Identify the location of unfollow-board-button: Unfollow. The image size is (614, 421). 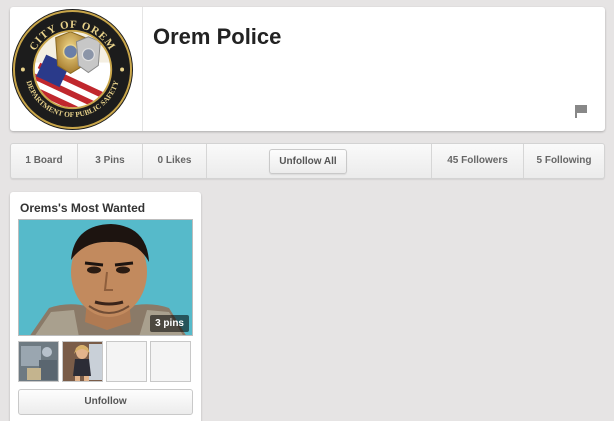
(105, 402).